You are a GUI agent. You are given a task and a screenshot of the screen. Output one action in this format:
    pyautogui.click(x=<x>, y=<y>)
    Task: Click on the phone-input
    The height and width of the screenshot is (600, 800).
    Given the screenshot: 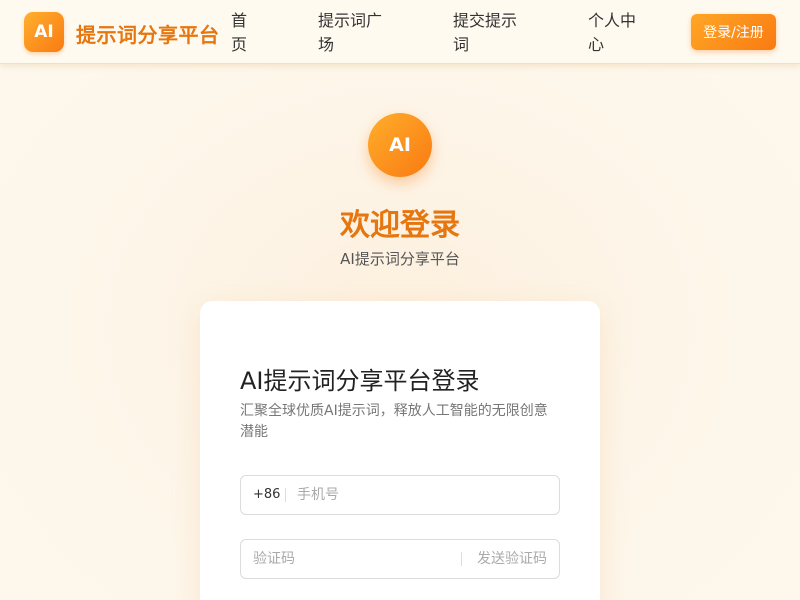 What is the action you would take?
    pyautogui.click(x=422, y=495)
    